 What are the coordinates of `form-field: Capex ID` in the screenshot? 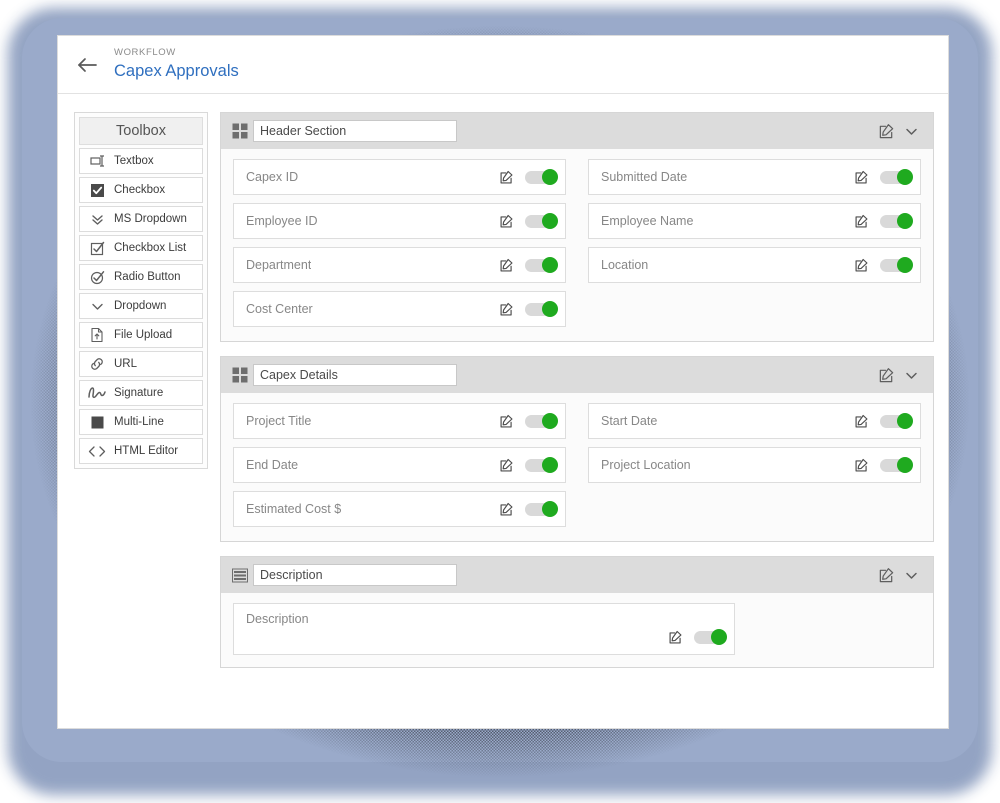 It's located at (399, 177).